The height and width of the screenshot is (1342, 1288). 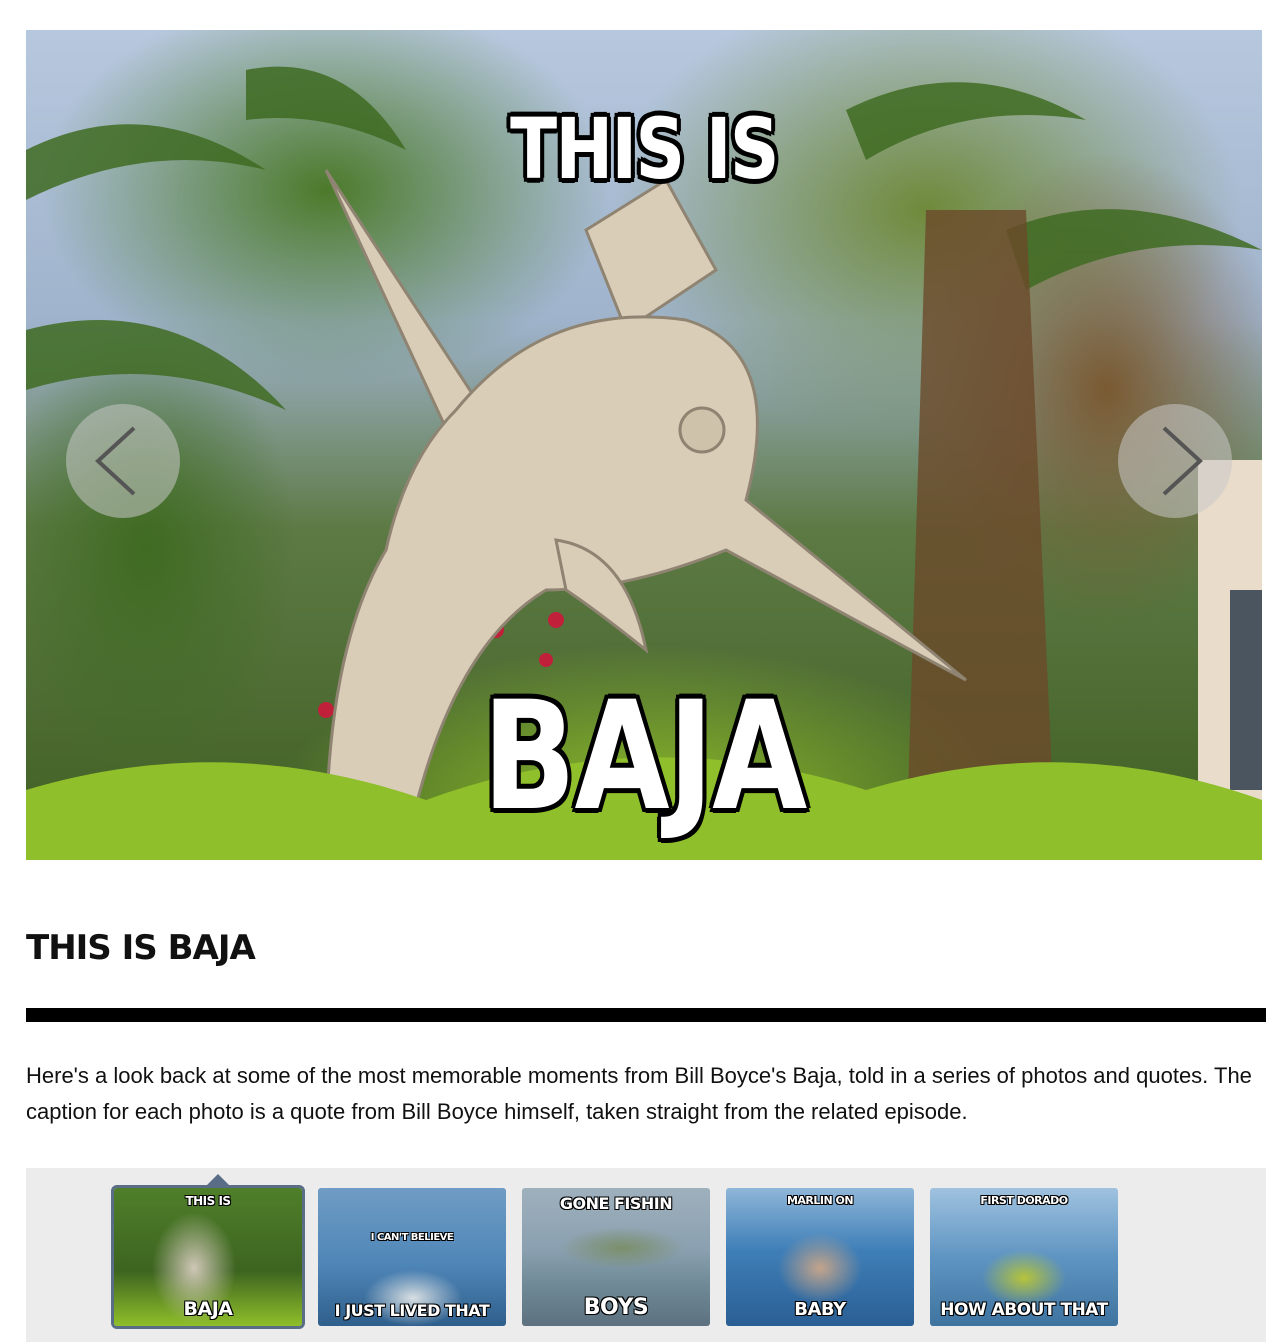 I want to click on previous-slide-button, so click(x=123, y=461).